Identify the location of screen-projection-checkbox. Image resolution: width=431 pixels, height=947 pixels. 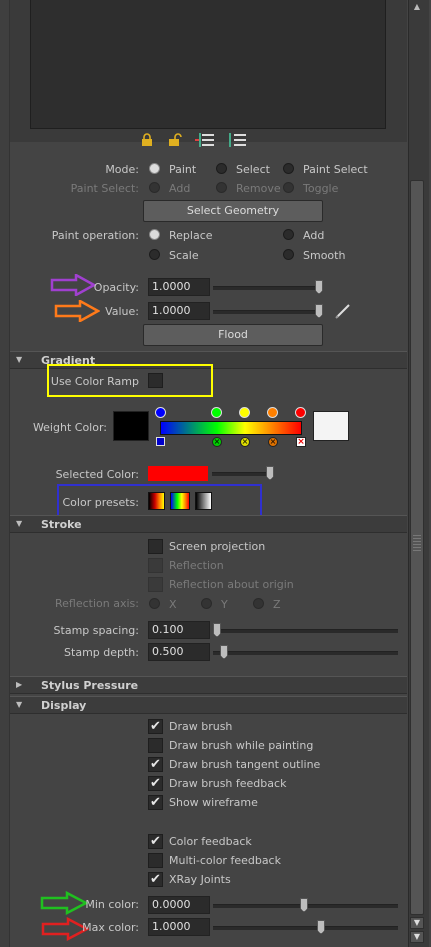
(155, 546).